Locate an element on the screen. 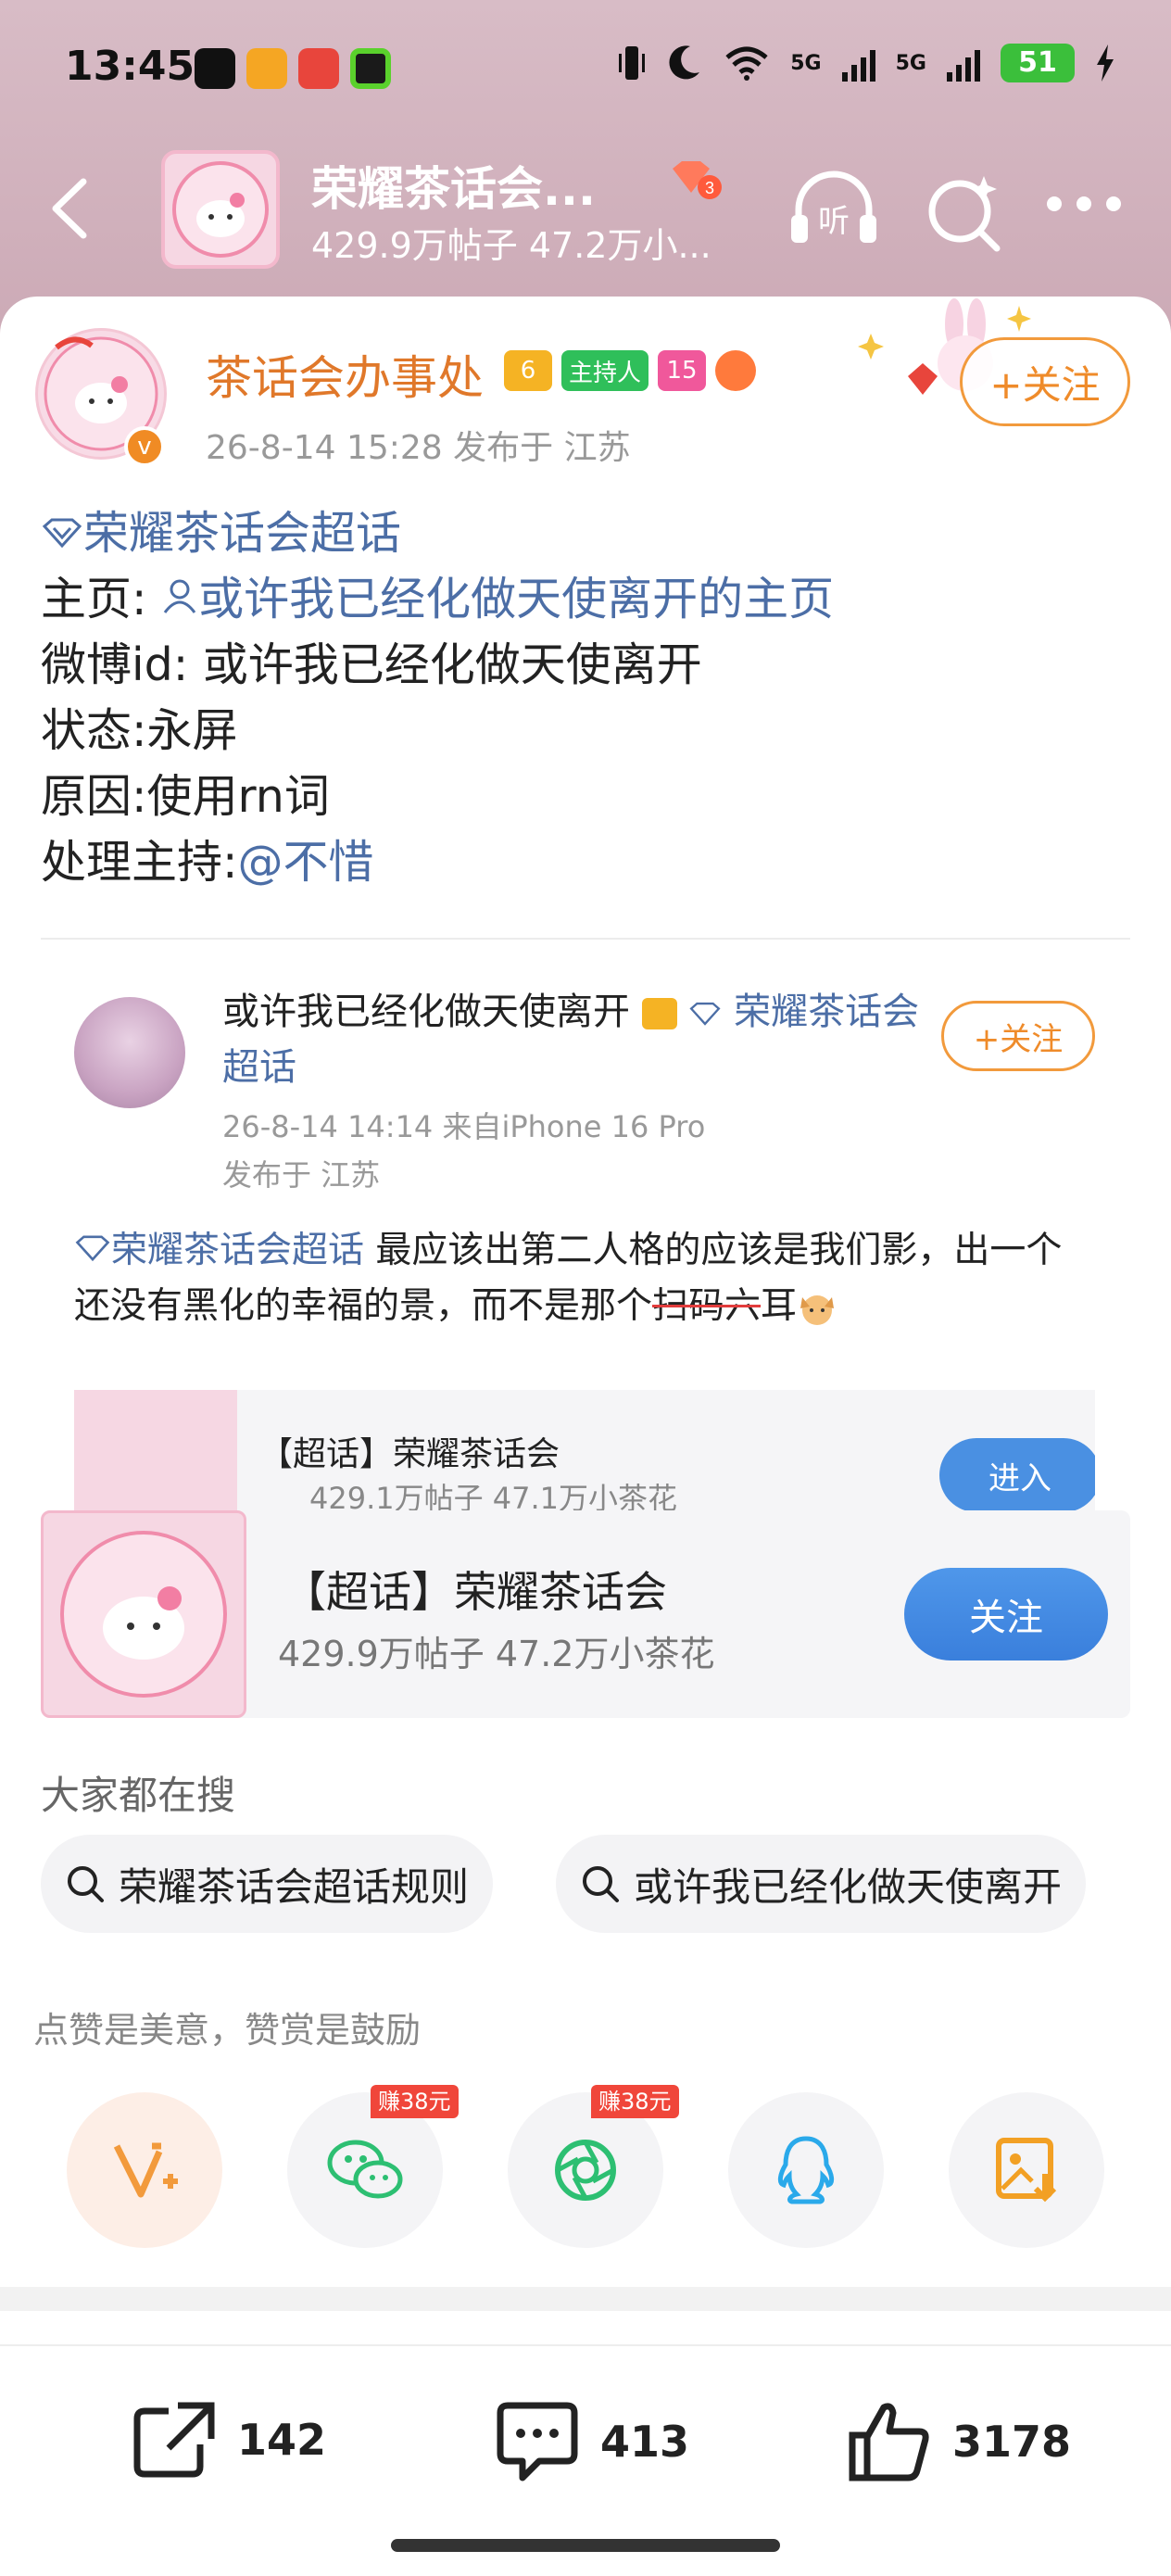  repost-author-avatar is located at coordinates (130, 1053).